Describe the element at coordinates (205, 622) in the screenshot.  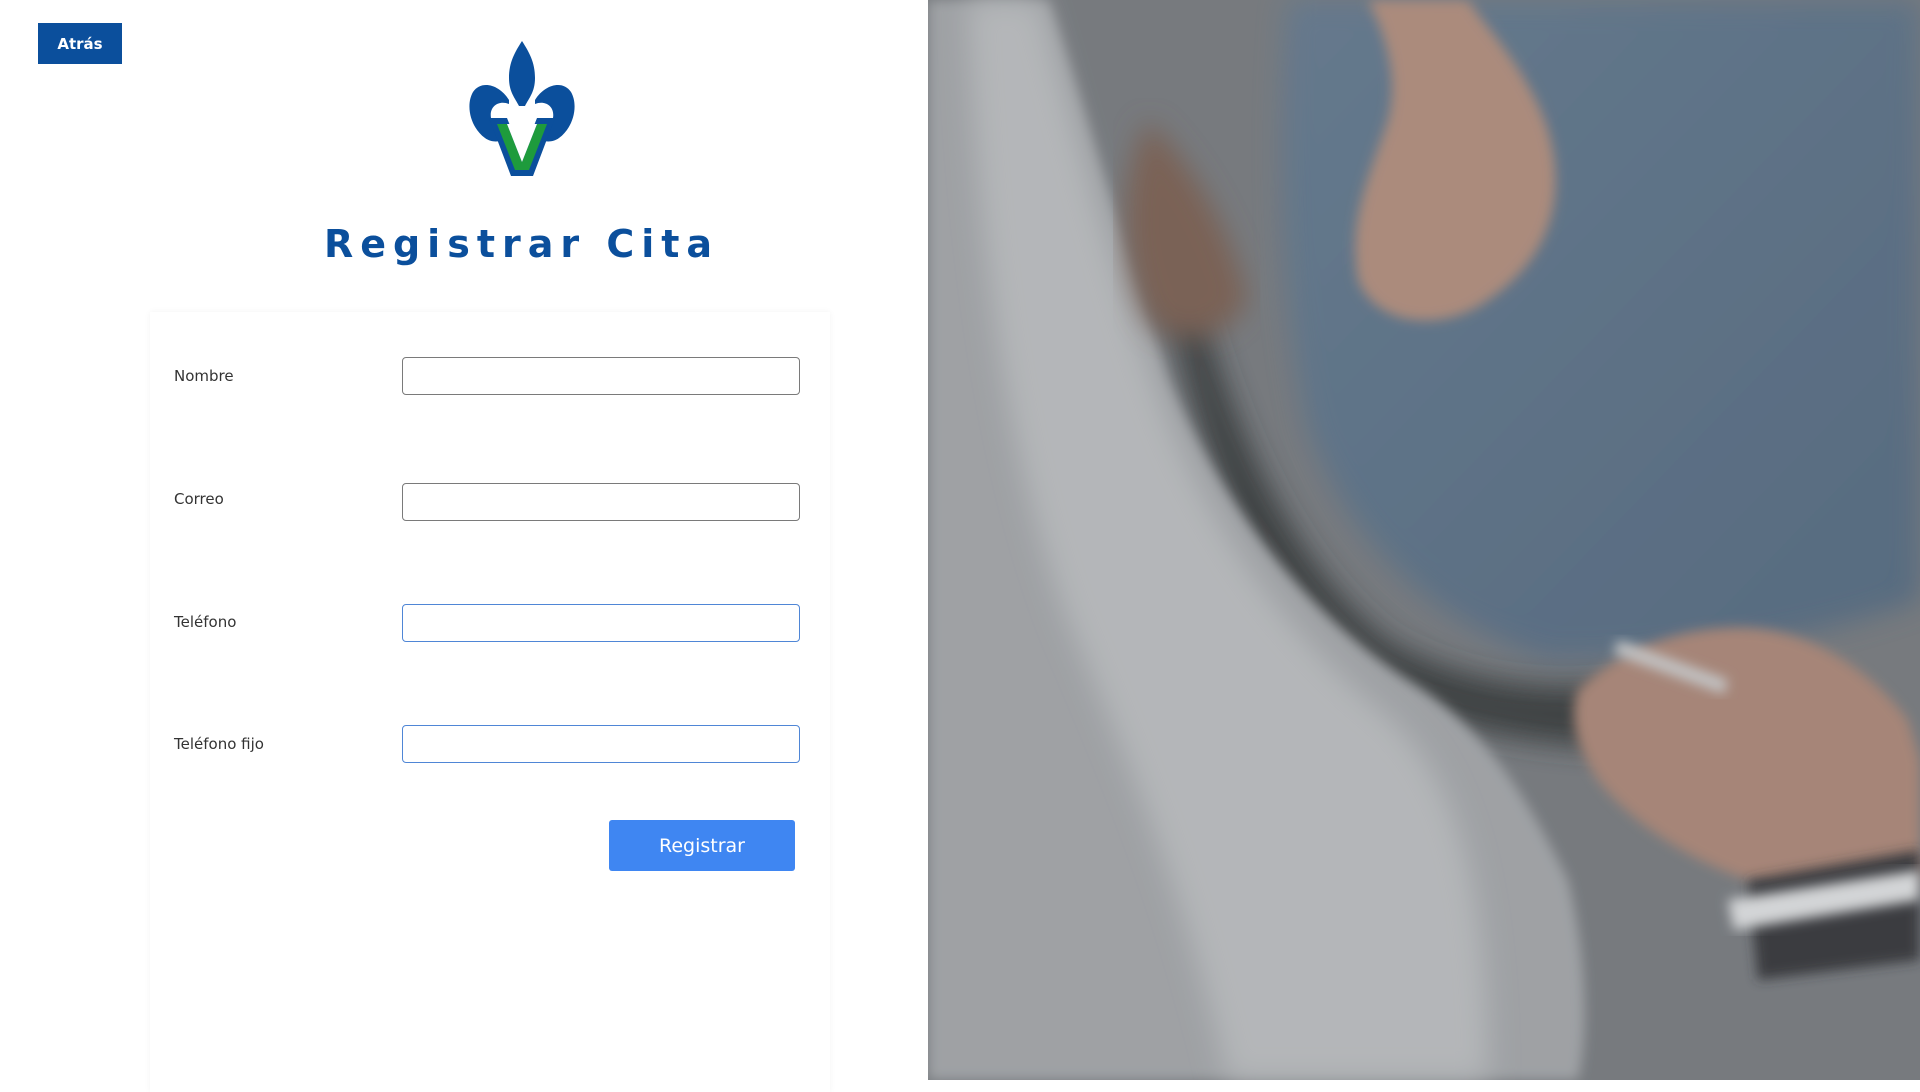
I see `field-label-telefono: Teléfono` at that location.